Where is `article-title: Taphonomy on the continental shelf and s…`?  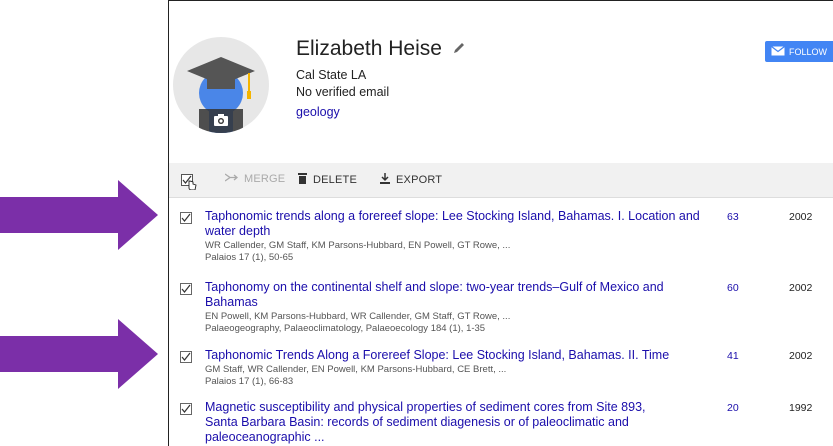 article-title: Taphonomy on the continental shelf and s… is located at coordinates (455, 295).